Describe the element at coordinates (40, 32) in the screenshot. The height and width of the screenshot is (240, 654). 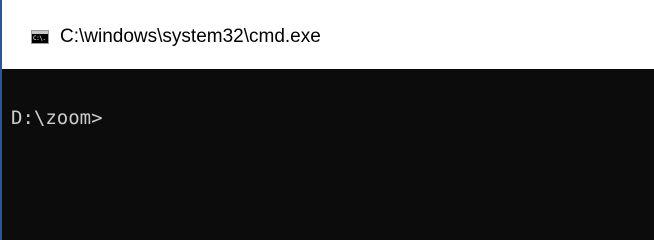
I see `icon-title-strip` at that location.